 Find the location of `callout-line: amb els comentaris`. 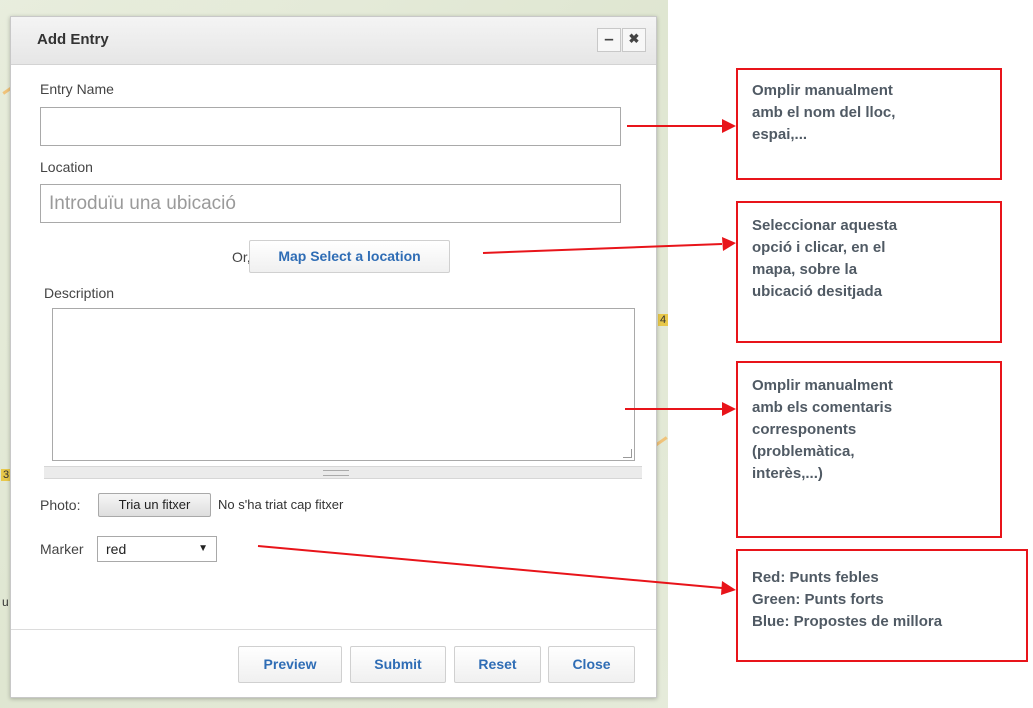

callout-line: amb els comentaris is located at coordinates (822, 407).